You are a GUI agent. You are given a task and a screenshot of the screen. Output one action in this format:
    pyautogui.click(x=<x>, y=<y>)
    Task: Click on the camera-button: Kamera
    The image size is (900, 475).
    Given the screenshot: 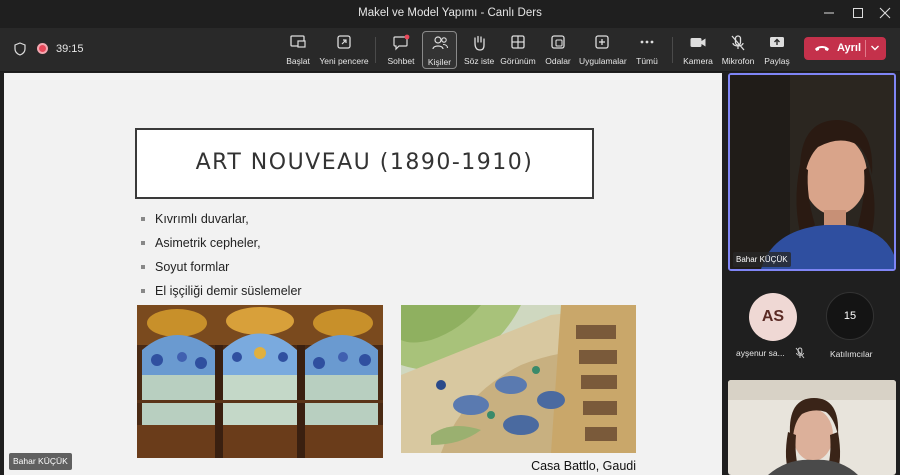 What is the action you would take?
    pyautogui.click(x=698, y=50)
    